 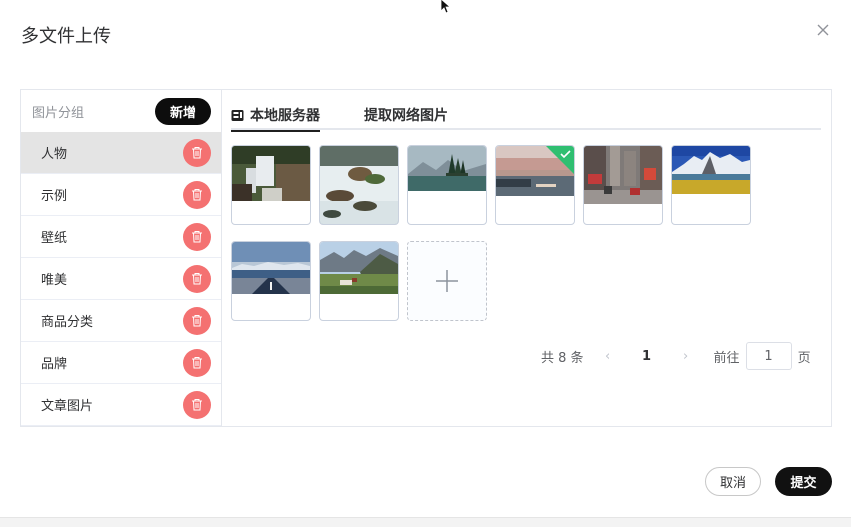 I want to click on tab-label: 本地服务器, so click(x=285, y=116).